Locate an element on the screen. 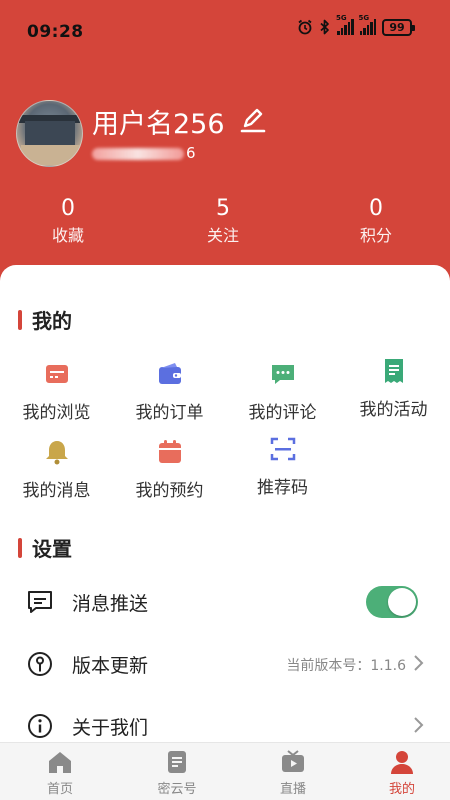 The width and height of the screenshot is (450, 800). phone-number: 6 is located at coordinates (144, 153).